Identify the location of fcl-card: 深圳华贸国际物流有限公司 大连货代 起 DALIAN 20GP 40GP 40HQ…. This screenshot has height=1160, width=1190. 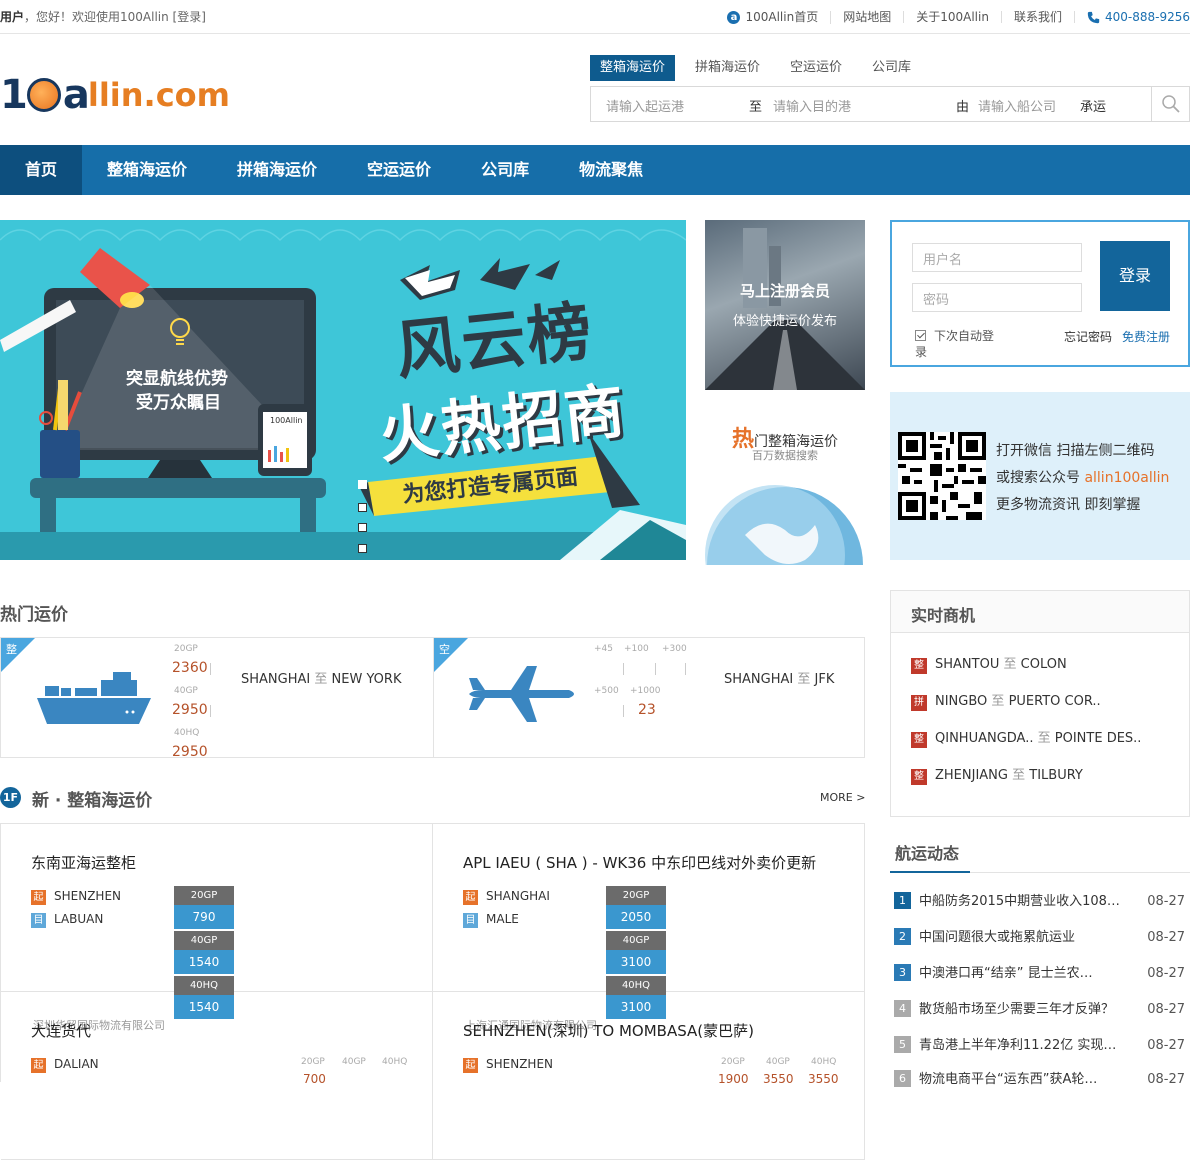
(217, 1076).